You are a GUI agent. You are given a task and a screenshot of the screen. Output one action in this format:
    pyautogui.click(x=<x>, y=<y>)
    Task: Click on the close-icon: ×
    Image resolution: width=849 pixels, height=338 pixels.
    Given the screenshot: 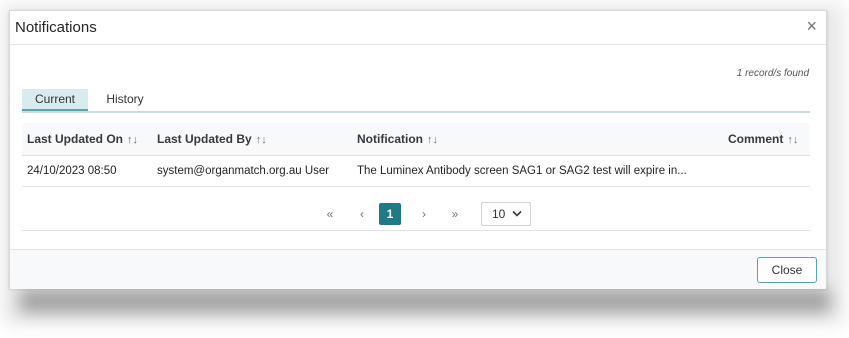 What is the action you would take?
    pyautogui.click(x=811, y=26)
    